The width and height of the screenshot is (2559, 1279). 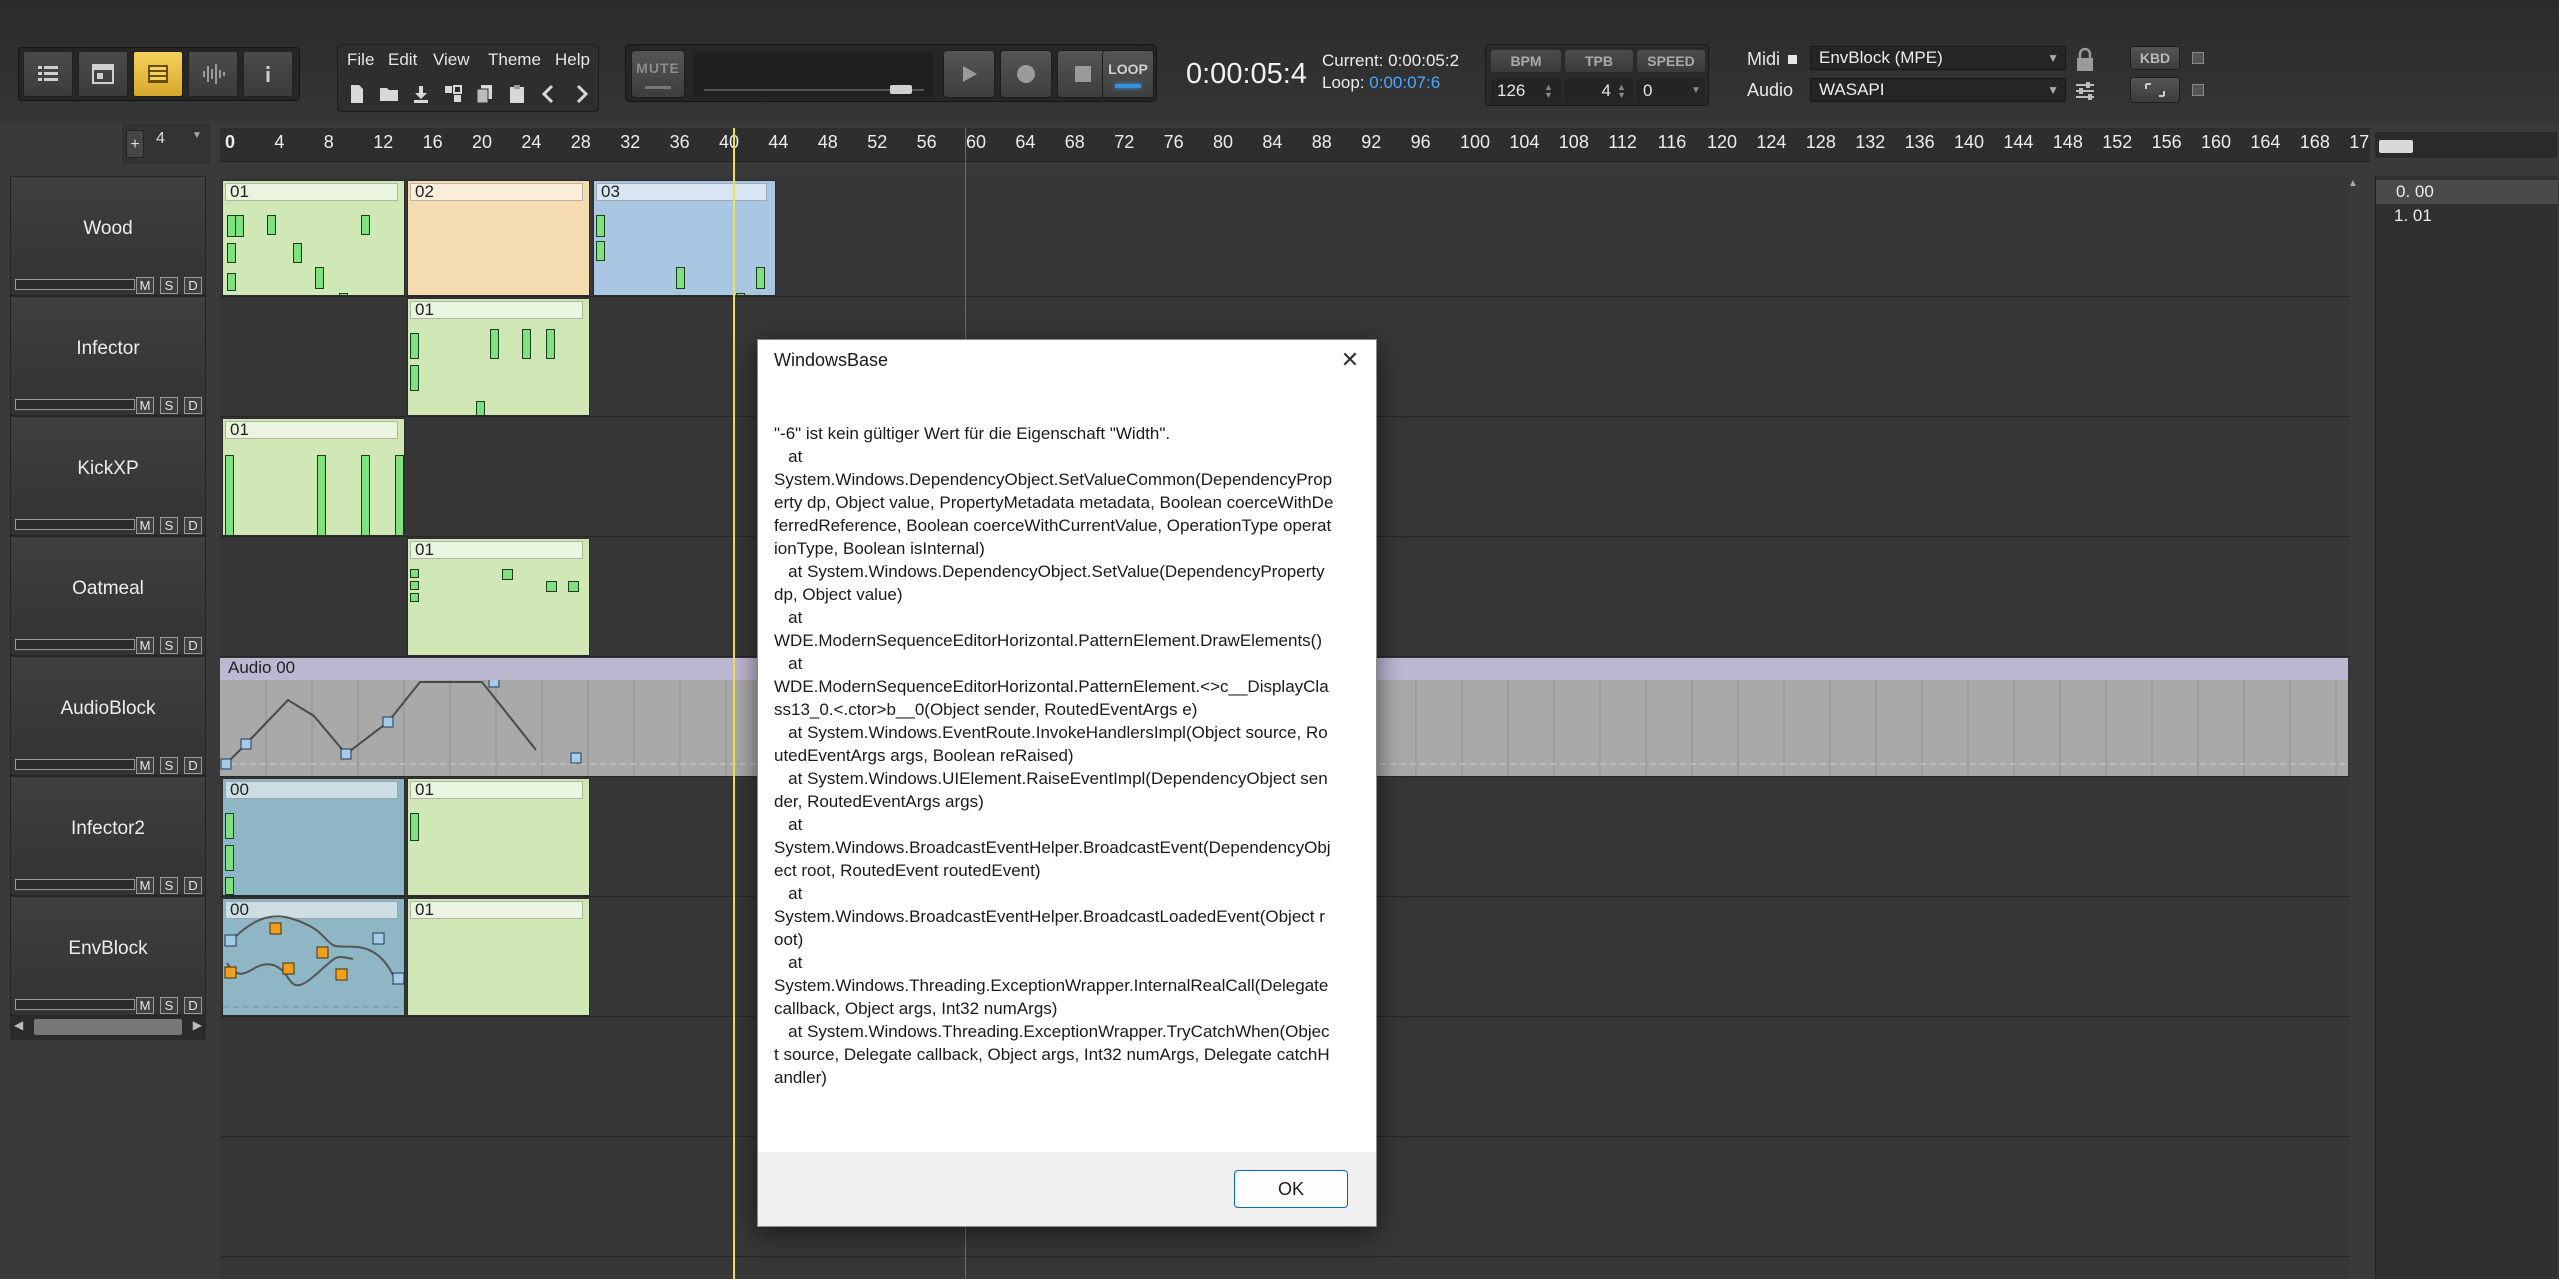 What do you see at coordinates (18, 1025) in the screenshot?
I see `scroll-left-icon: ◀` at bounding box center [18, 1025].